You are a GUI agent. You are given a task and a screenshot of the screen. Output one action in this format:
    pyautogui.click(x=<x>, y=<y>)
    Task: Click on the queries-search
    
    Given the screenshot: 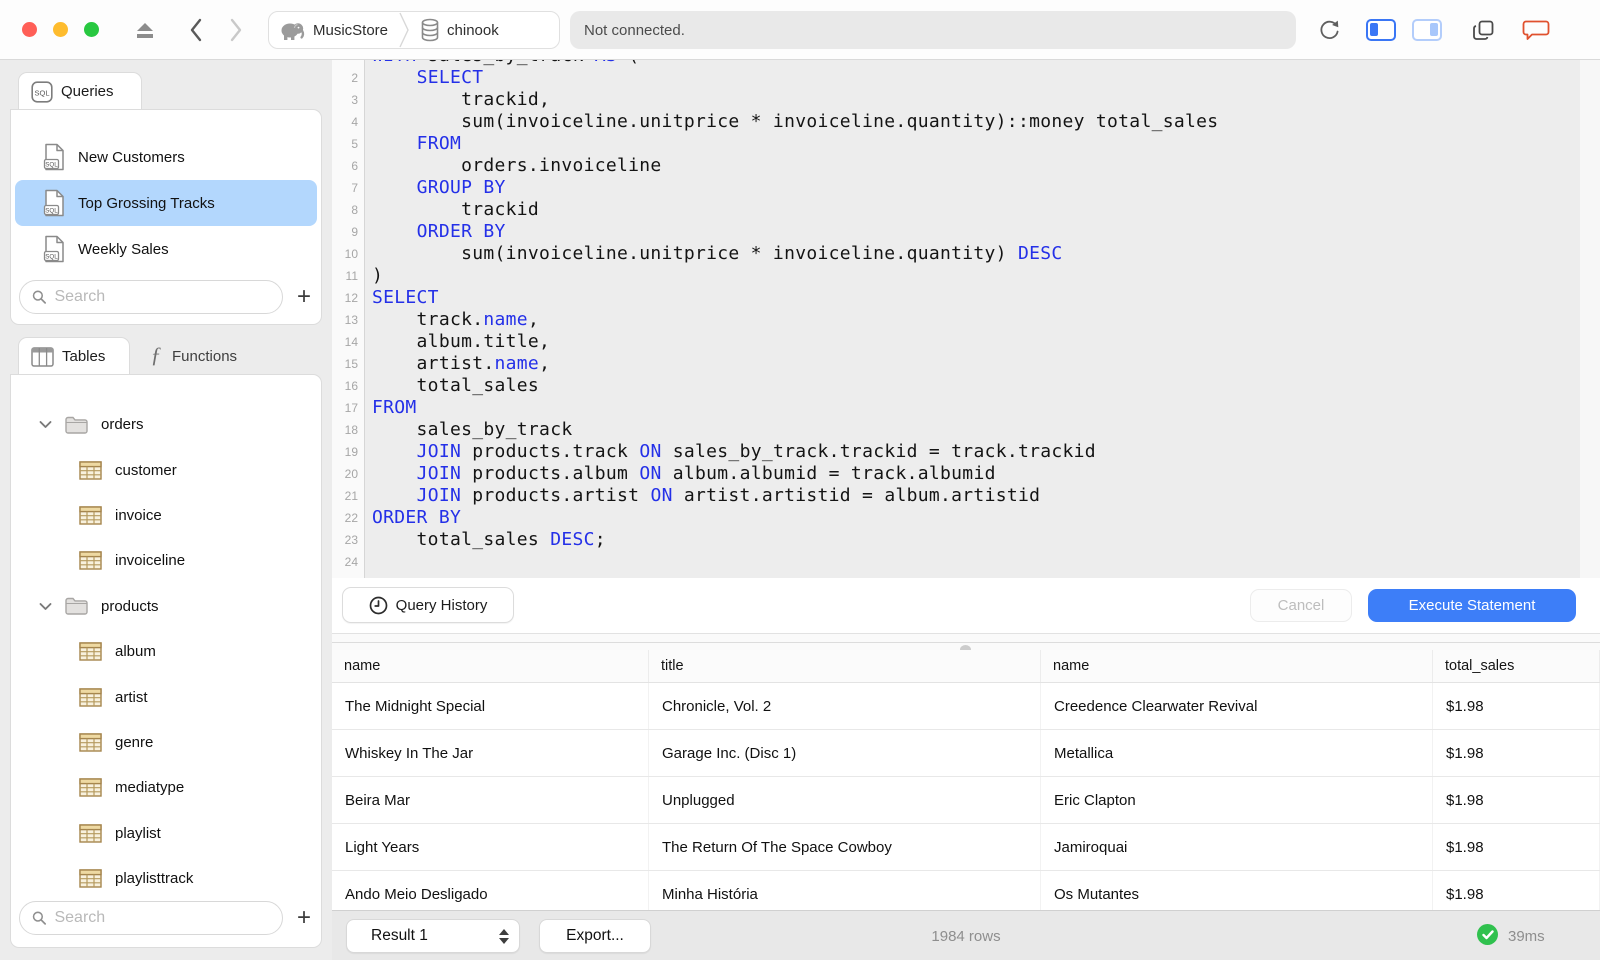 What is the action you would take?
    pyautogui.click(x=151, y=297)
    